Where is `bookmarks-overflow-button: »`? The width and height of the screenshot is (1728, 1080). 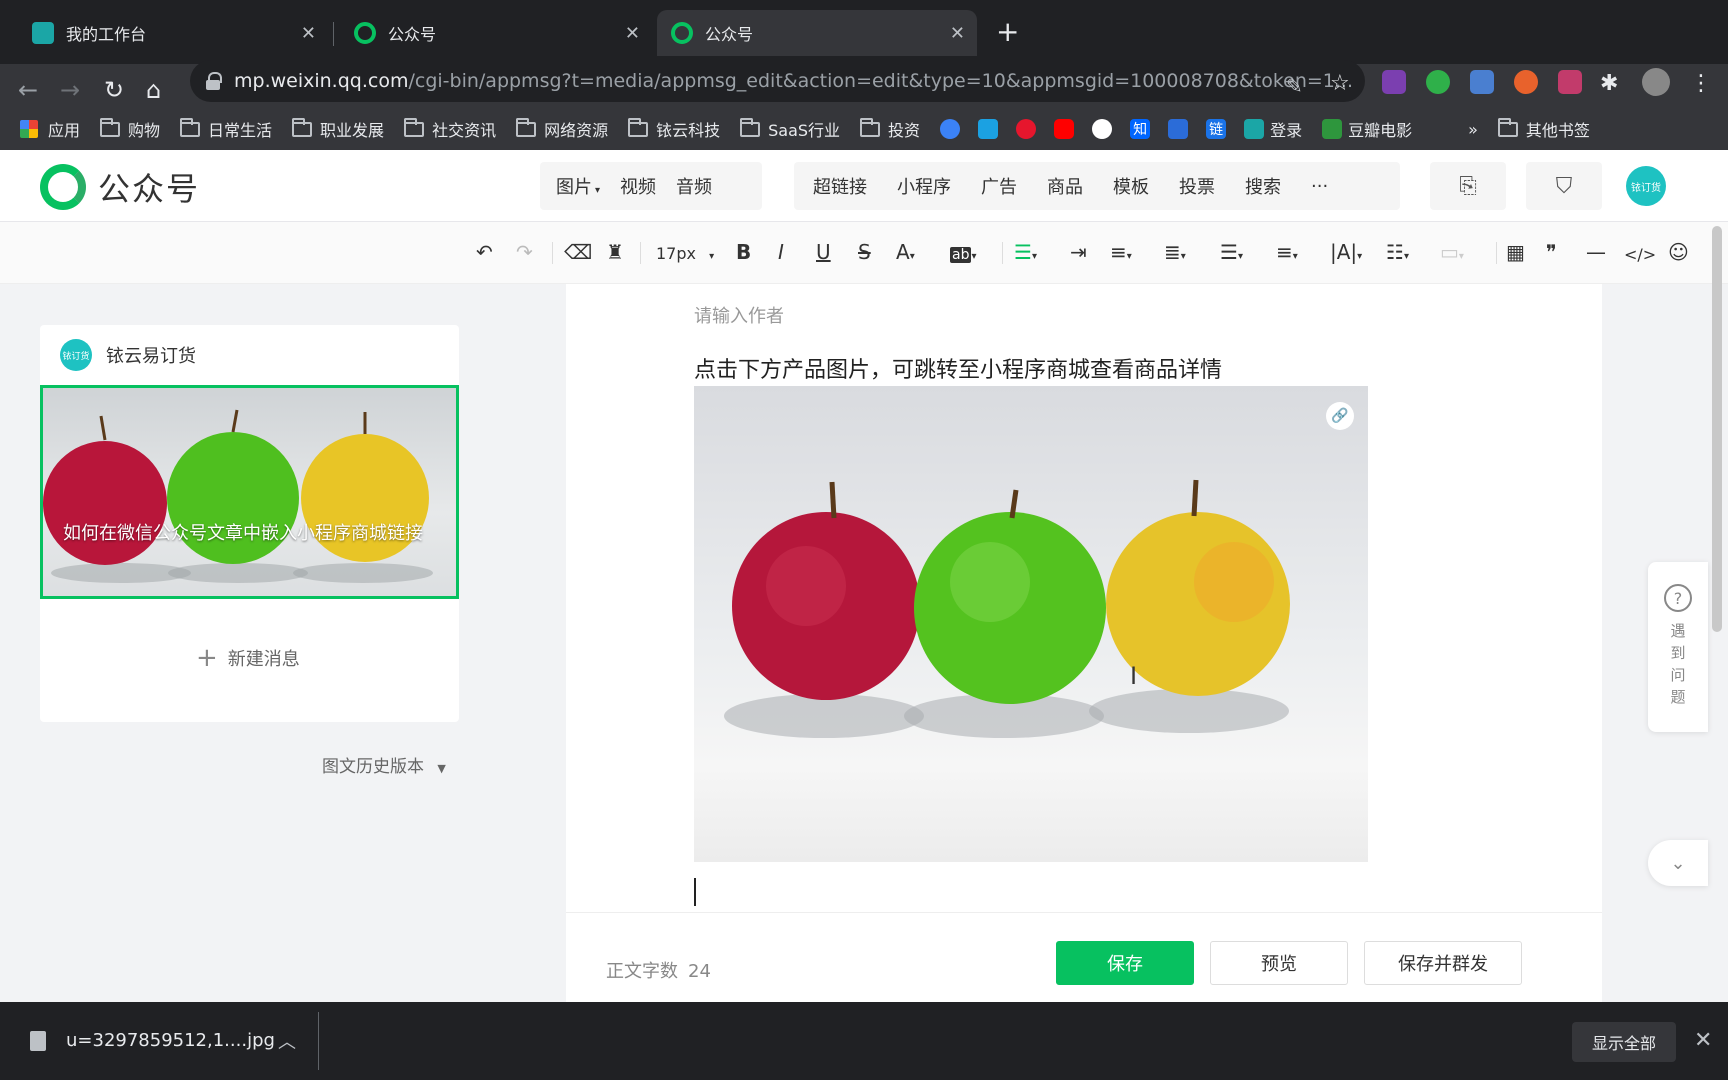 bookmarks-overflow-button: » is located at coordinates (1473, 129).